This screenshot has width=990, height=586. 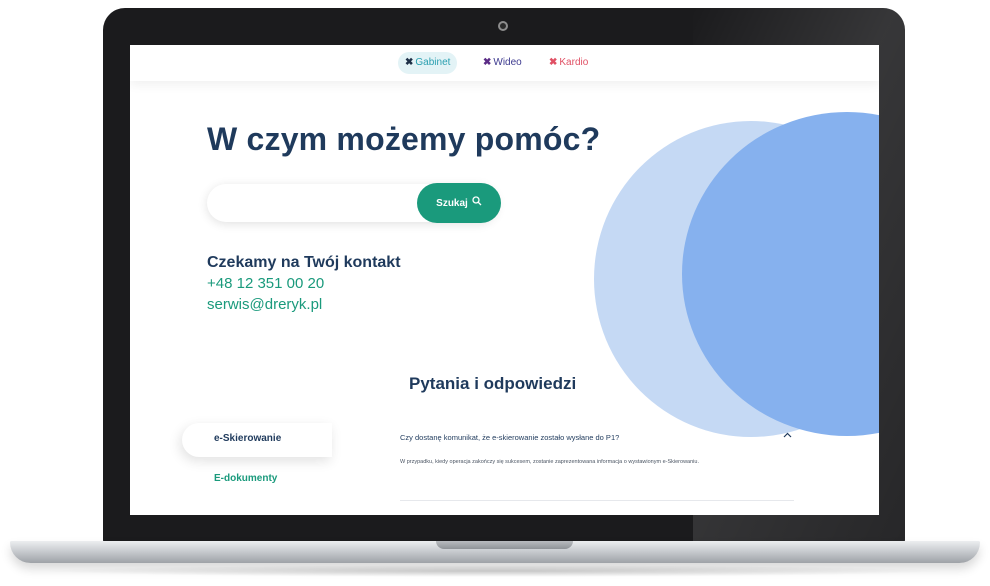 I want to click on search-button-label: Szukaj, so click(x=452, y=203).